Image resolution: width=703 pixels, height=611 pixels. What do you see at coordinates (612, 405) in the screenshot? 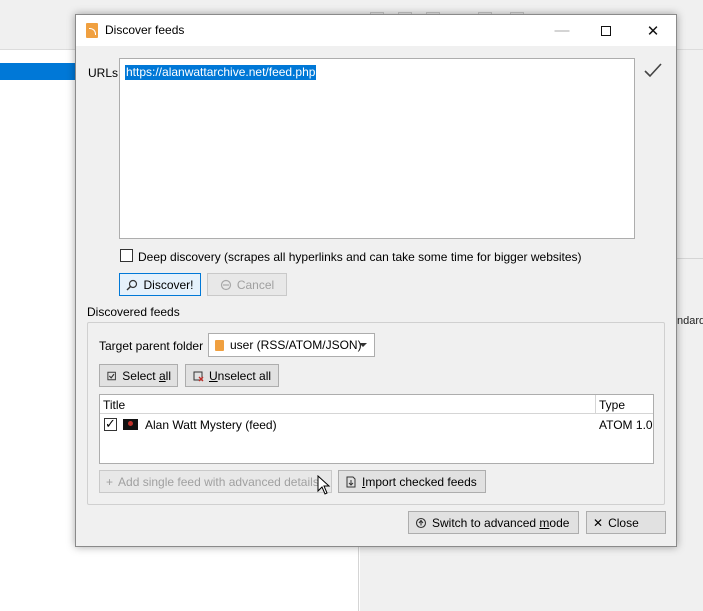
I see `column-header-type: Type` at bounding box center [612, 405].